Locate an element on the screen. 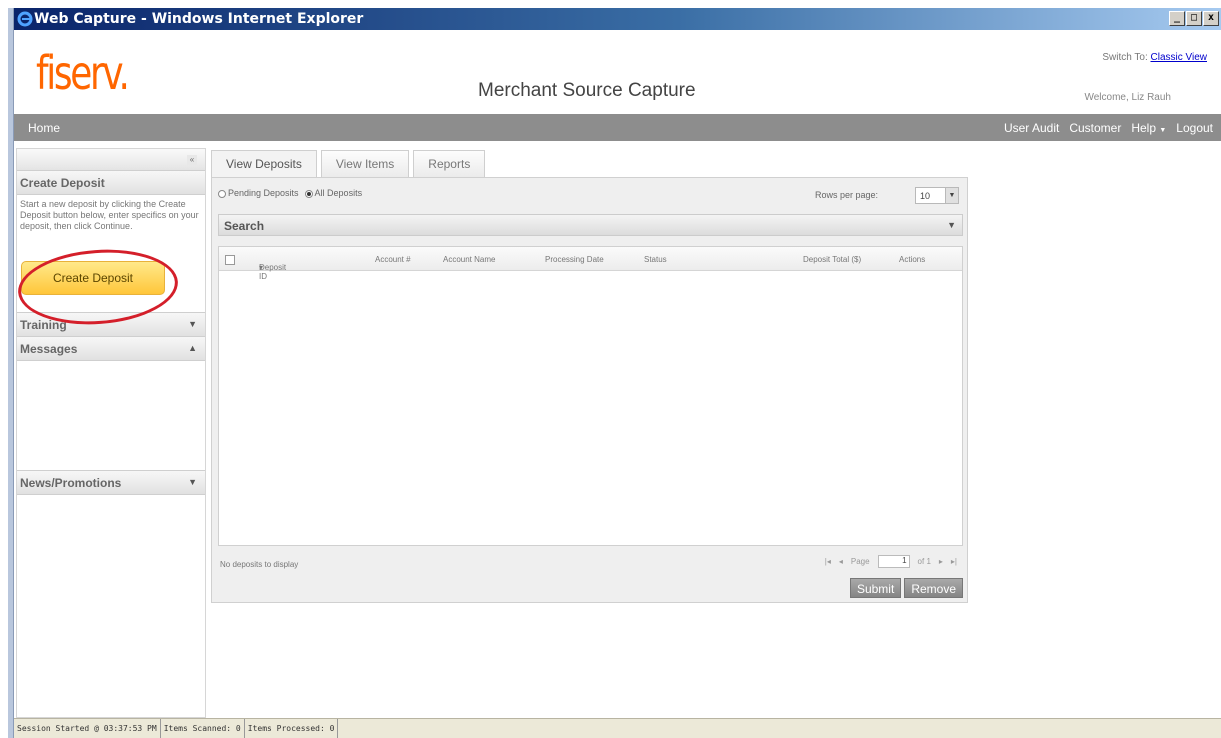 The image size is (1221, 738). close-button: x is located at coordinates (1211, 18).